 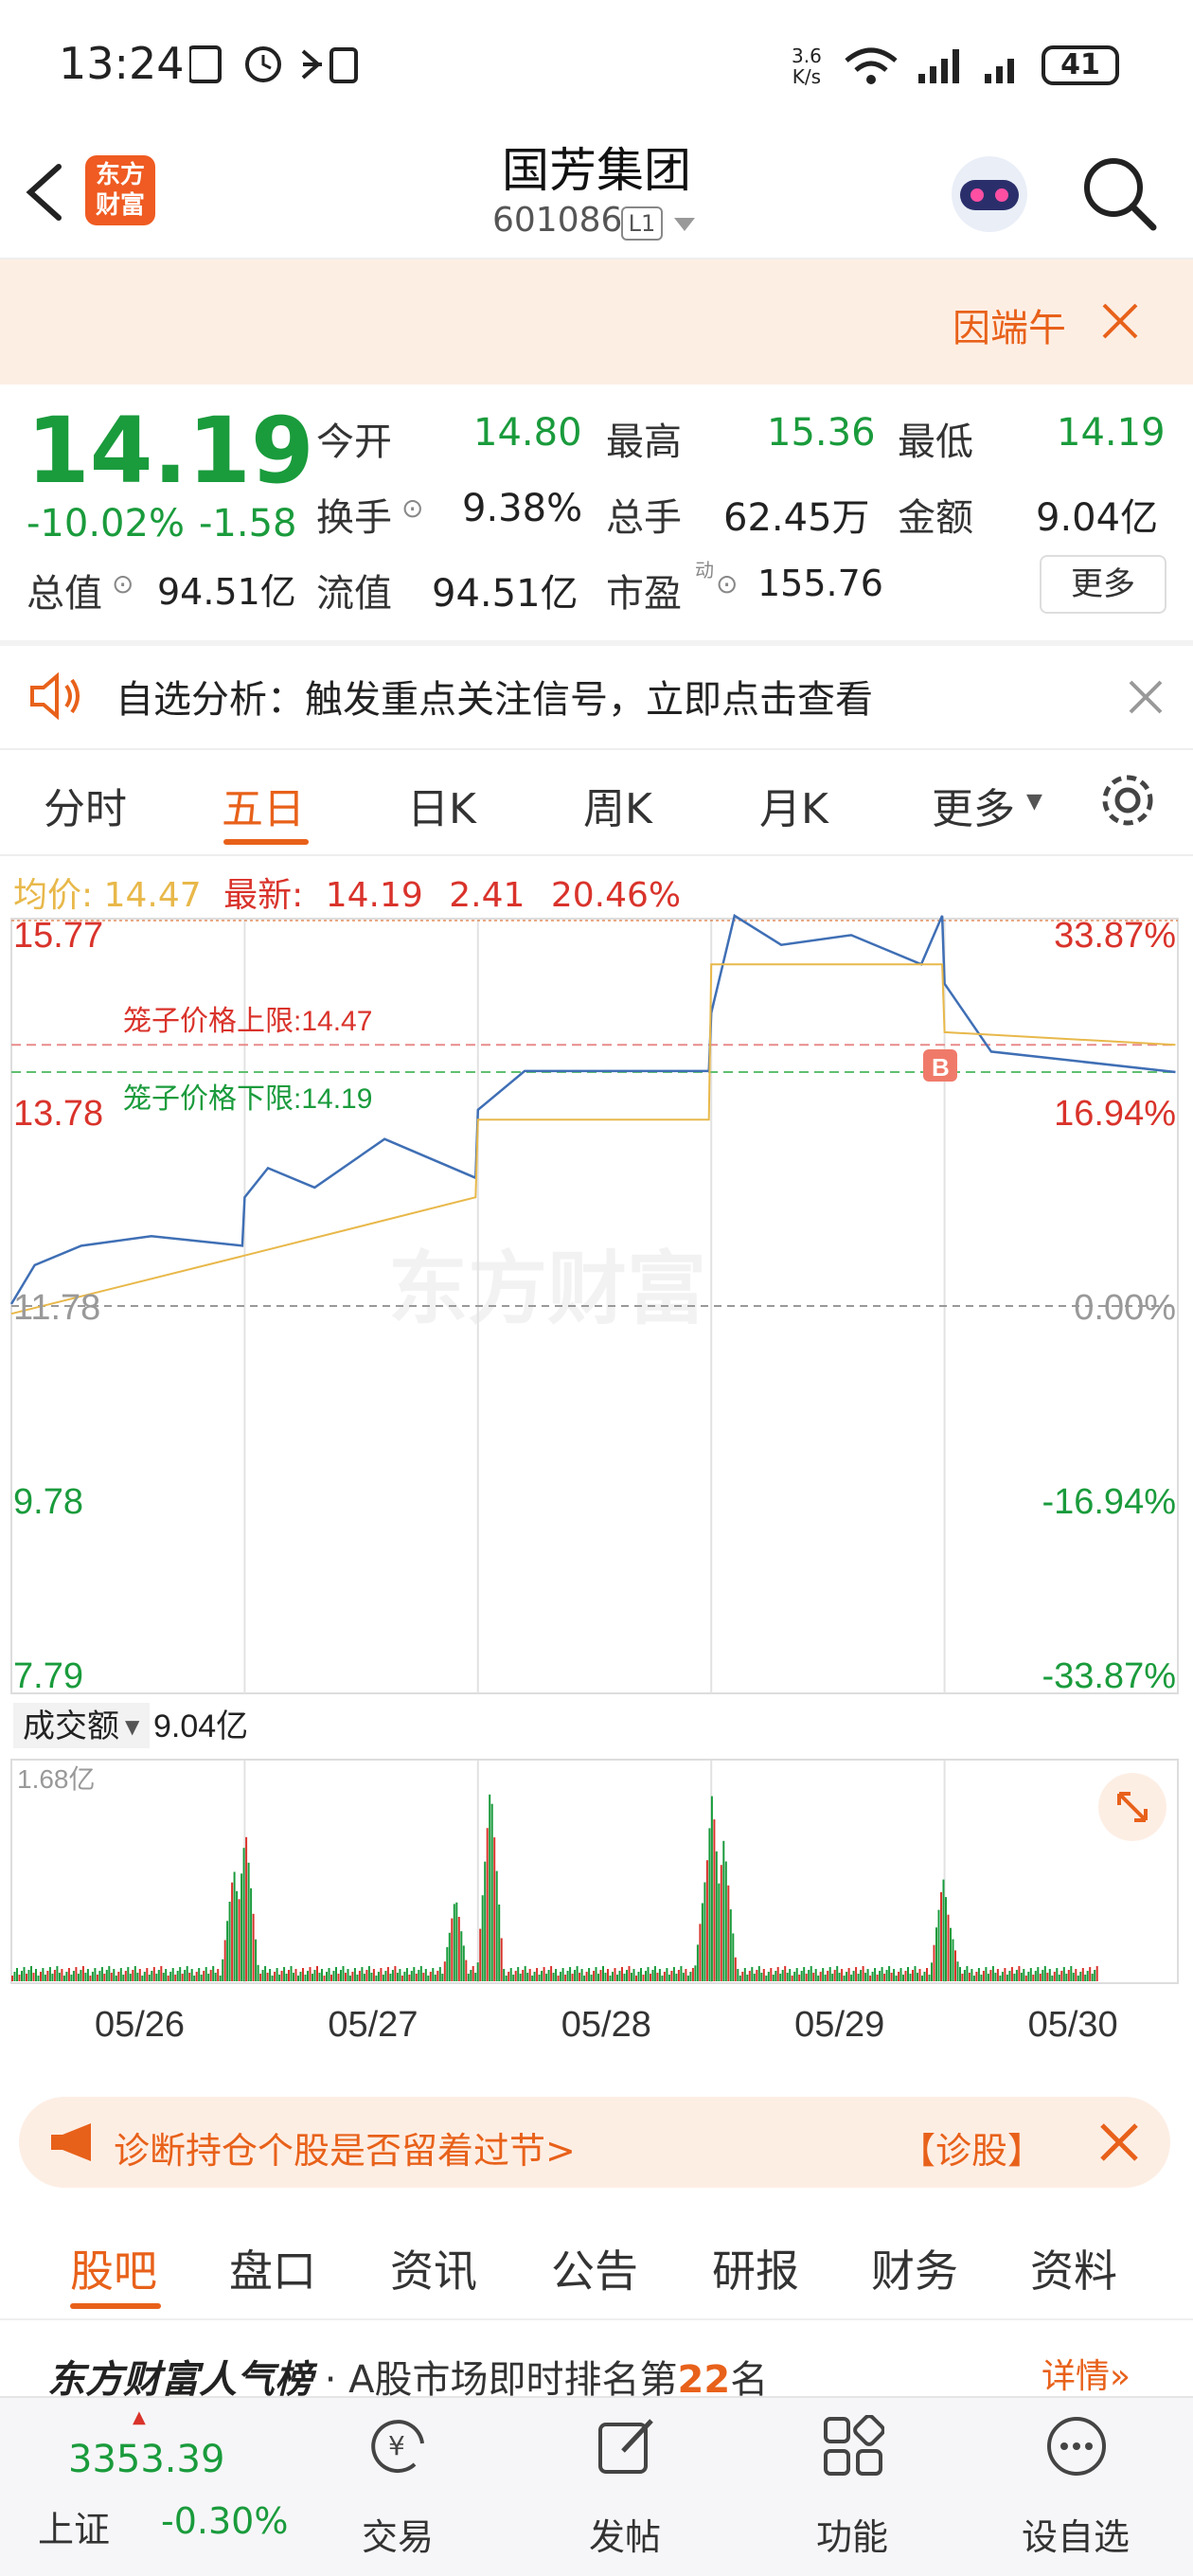 I want to click on tab-announcements: 公告, so click(x=594, y=2268).